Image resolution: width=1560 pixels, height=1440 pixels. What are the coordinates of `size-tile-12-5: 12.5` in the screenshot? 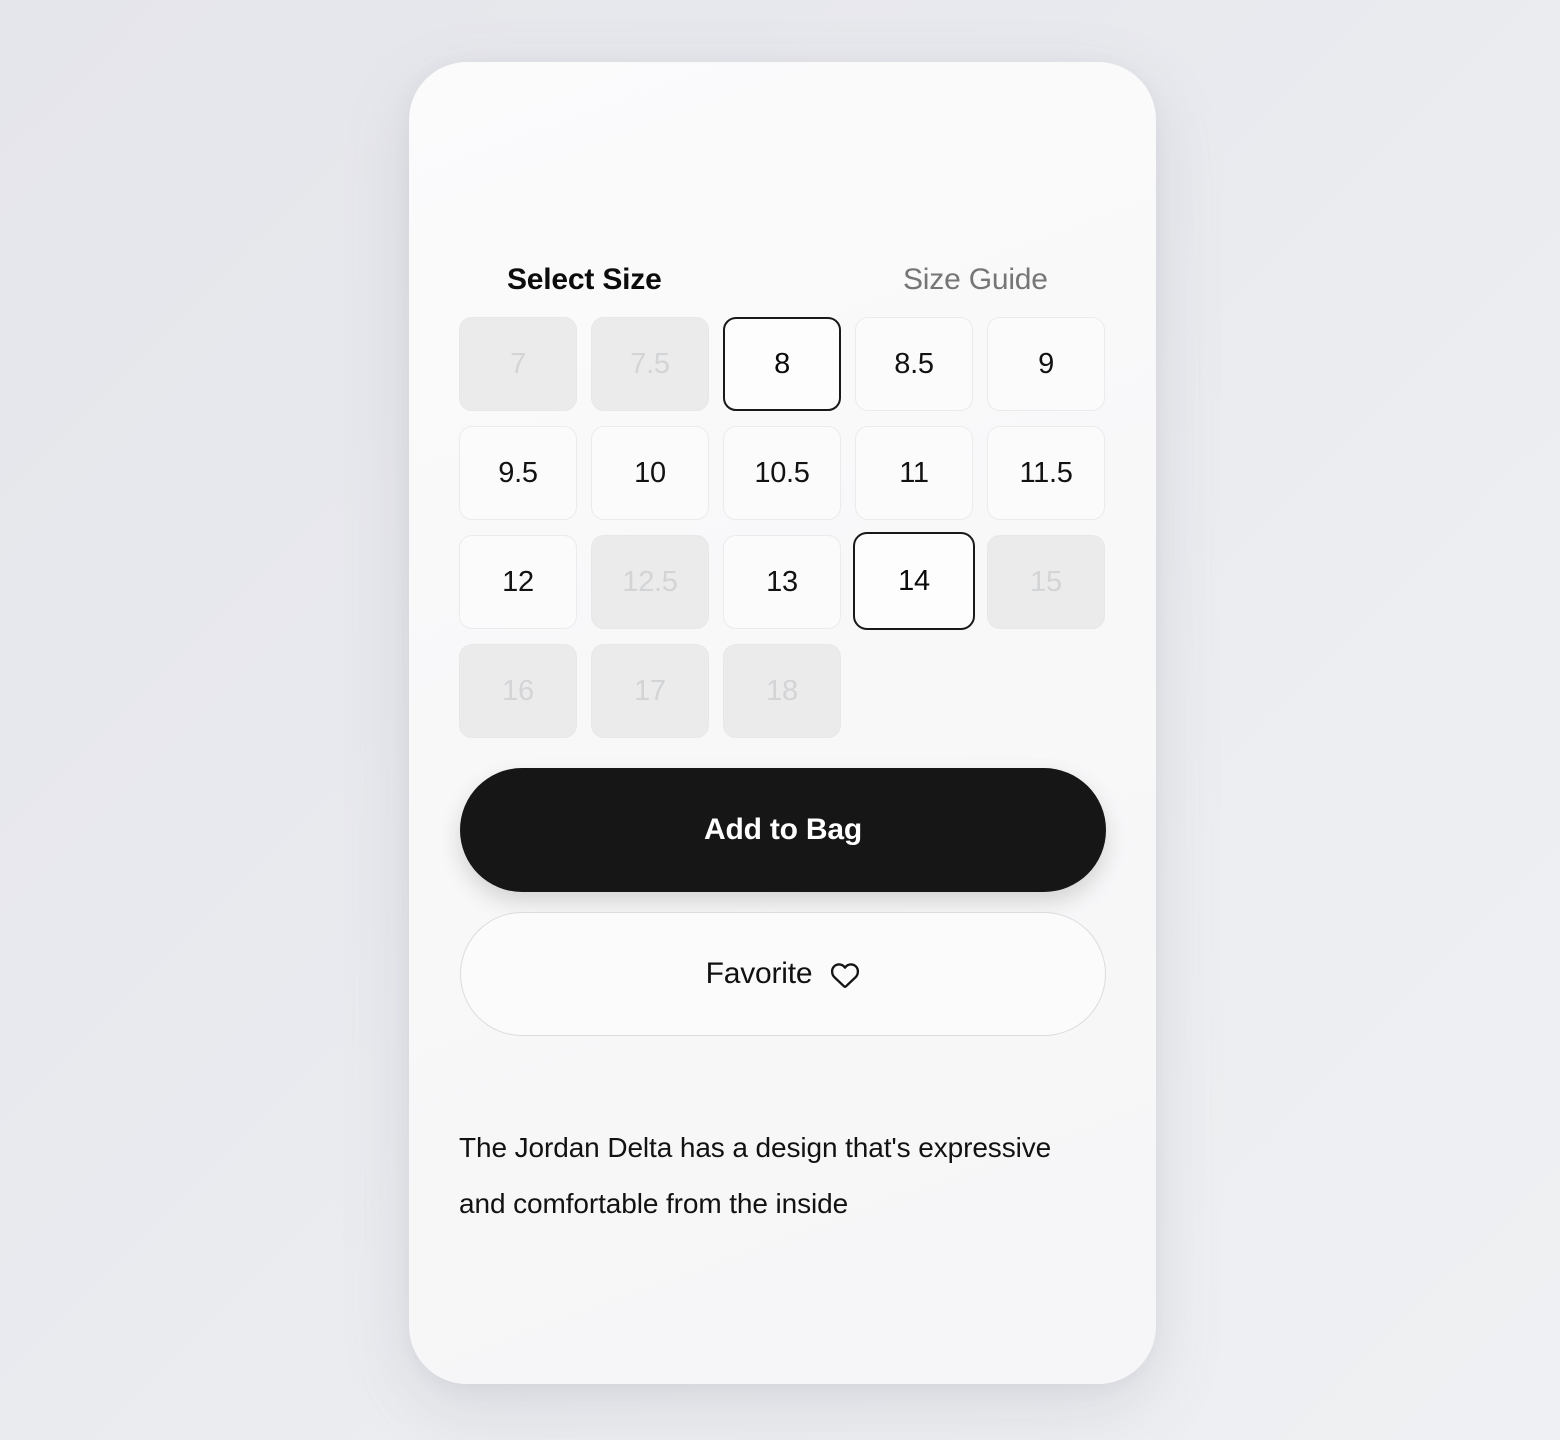 It's located at (650, 582).